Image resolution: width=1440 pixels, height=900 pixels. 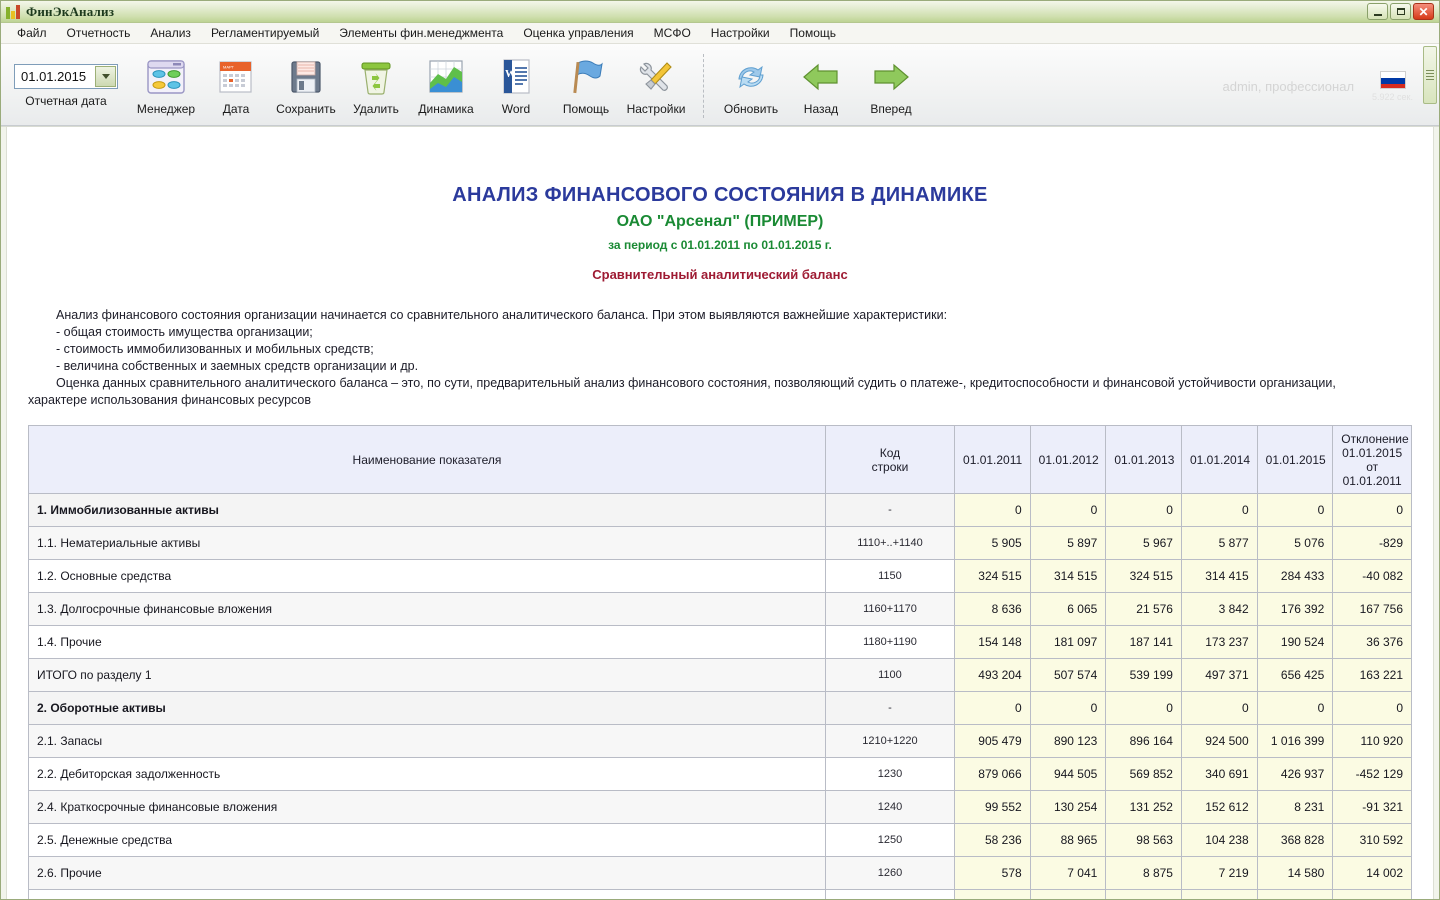 I want to click on minimize-button, so click(x=1377, y=11).